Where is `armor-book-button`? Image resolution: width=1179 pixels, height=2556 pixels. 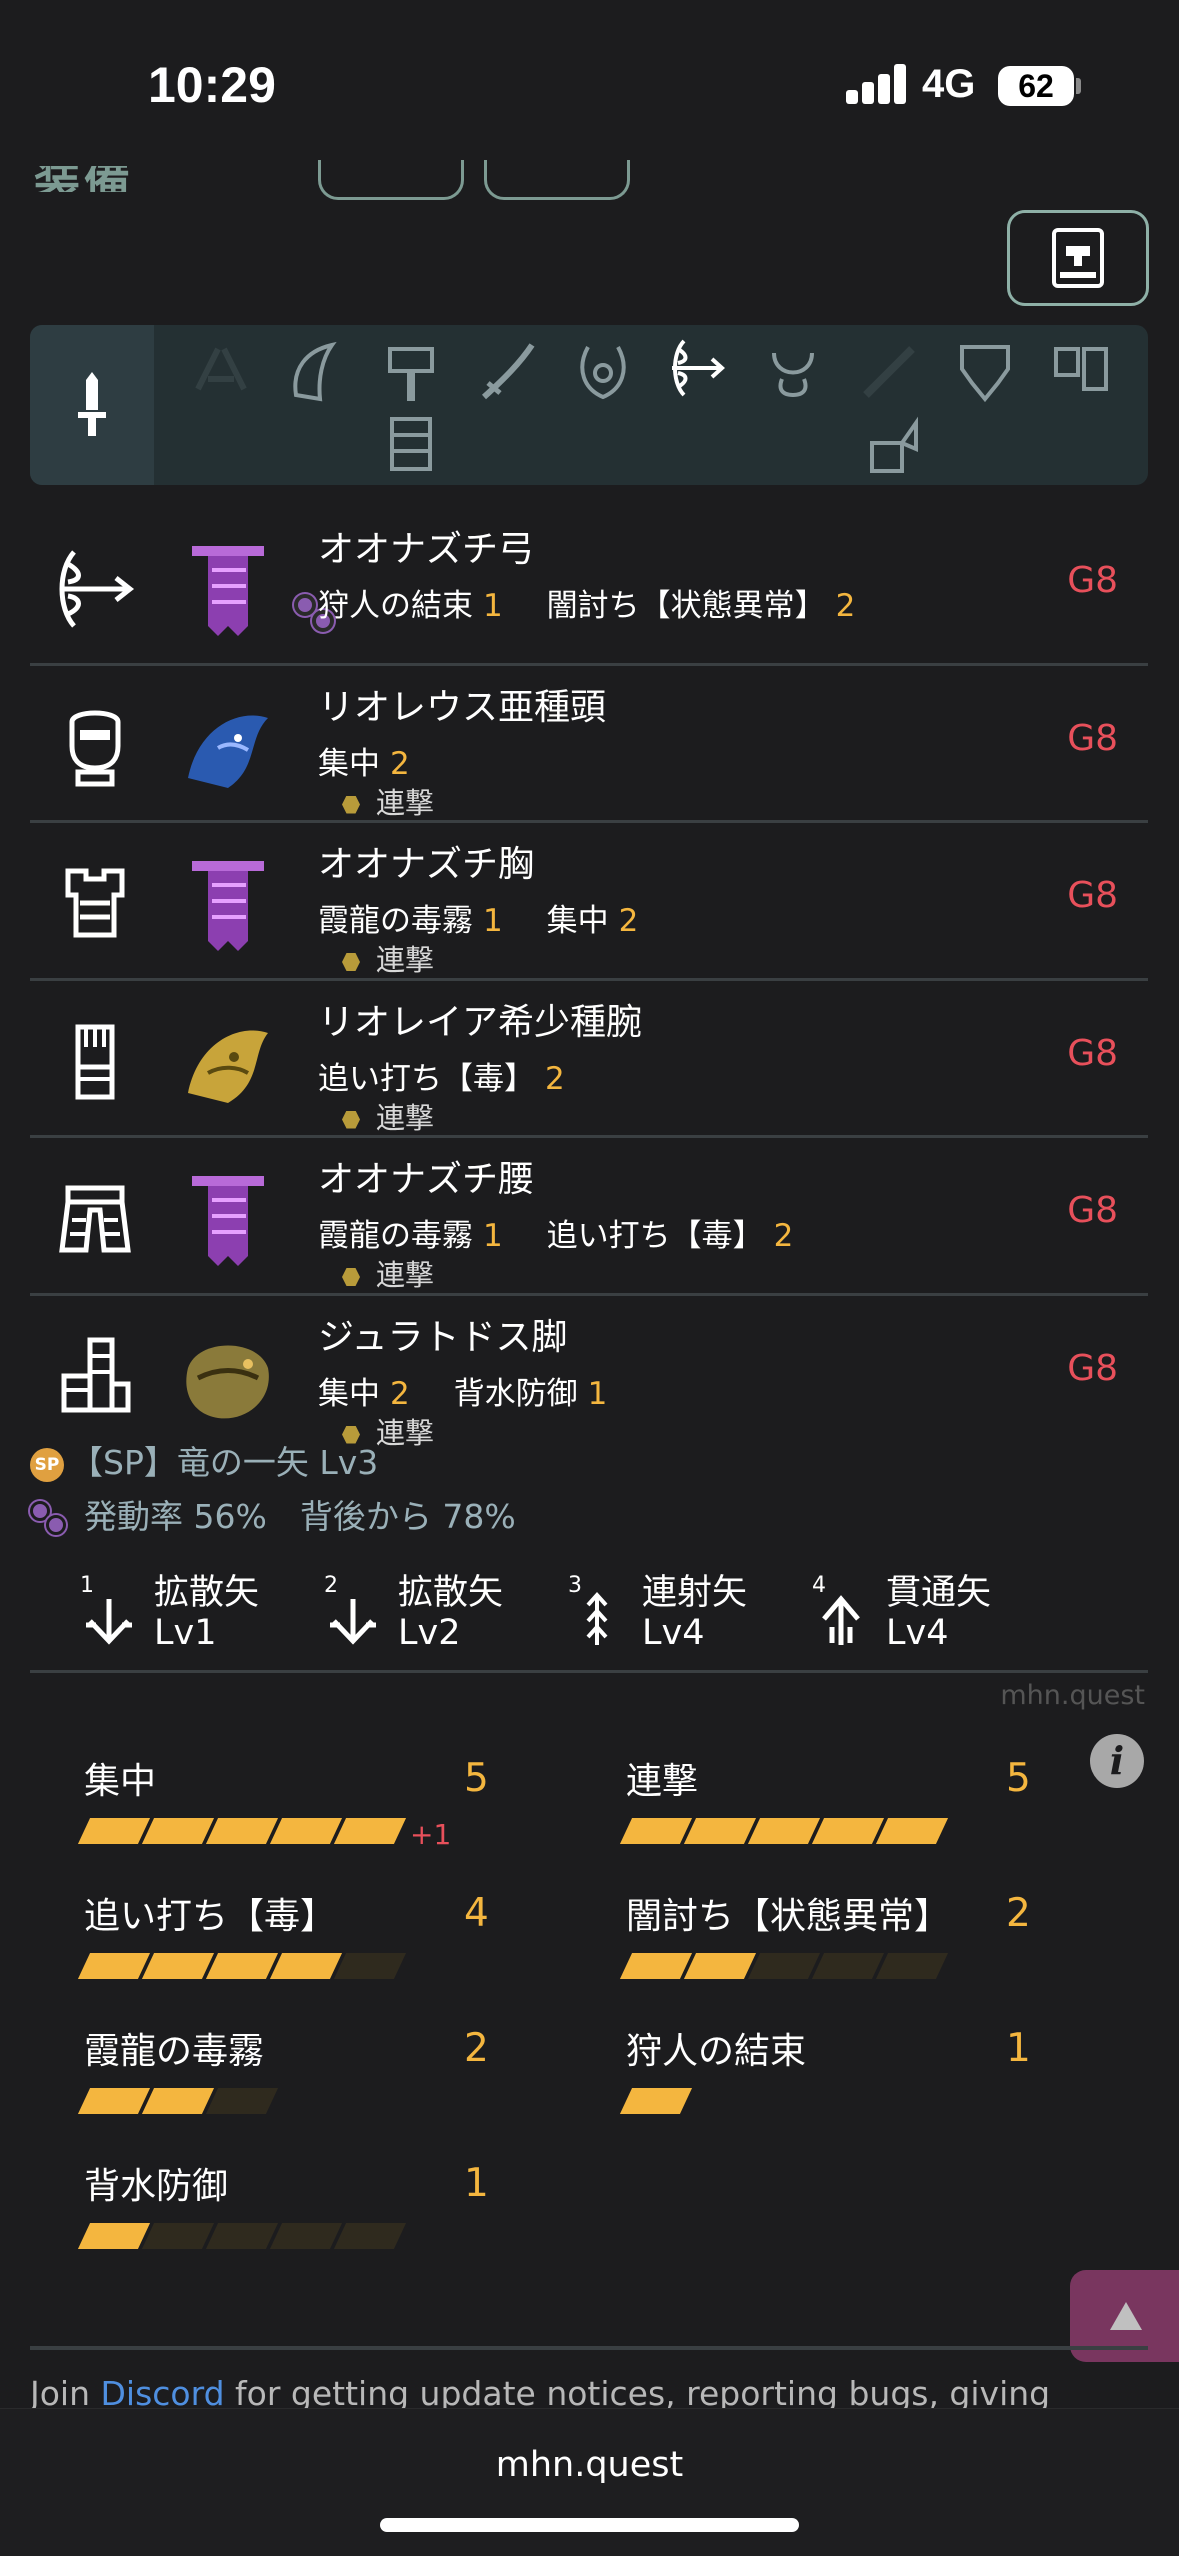
armor-book-button is located at coordinates (1078, 258).